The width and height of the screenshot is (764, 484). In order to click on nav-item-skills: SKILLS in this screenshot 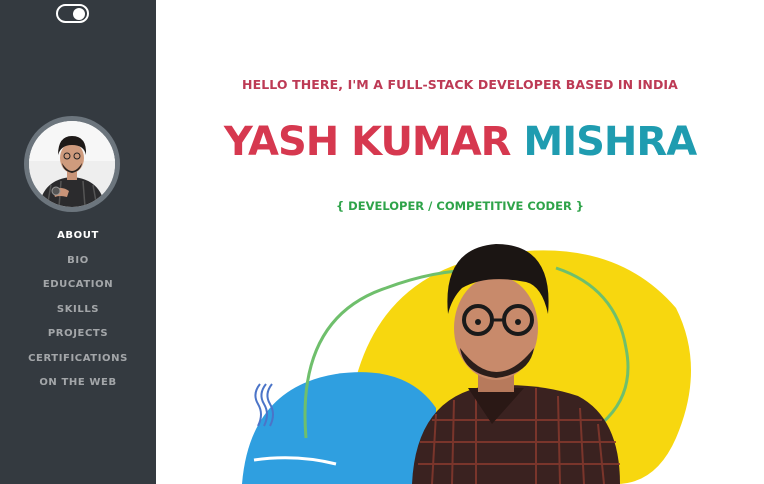, I will do `click(78, 314)`.